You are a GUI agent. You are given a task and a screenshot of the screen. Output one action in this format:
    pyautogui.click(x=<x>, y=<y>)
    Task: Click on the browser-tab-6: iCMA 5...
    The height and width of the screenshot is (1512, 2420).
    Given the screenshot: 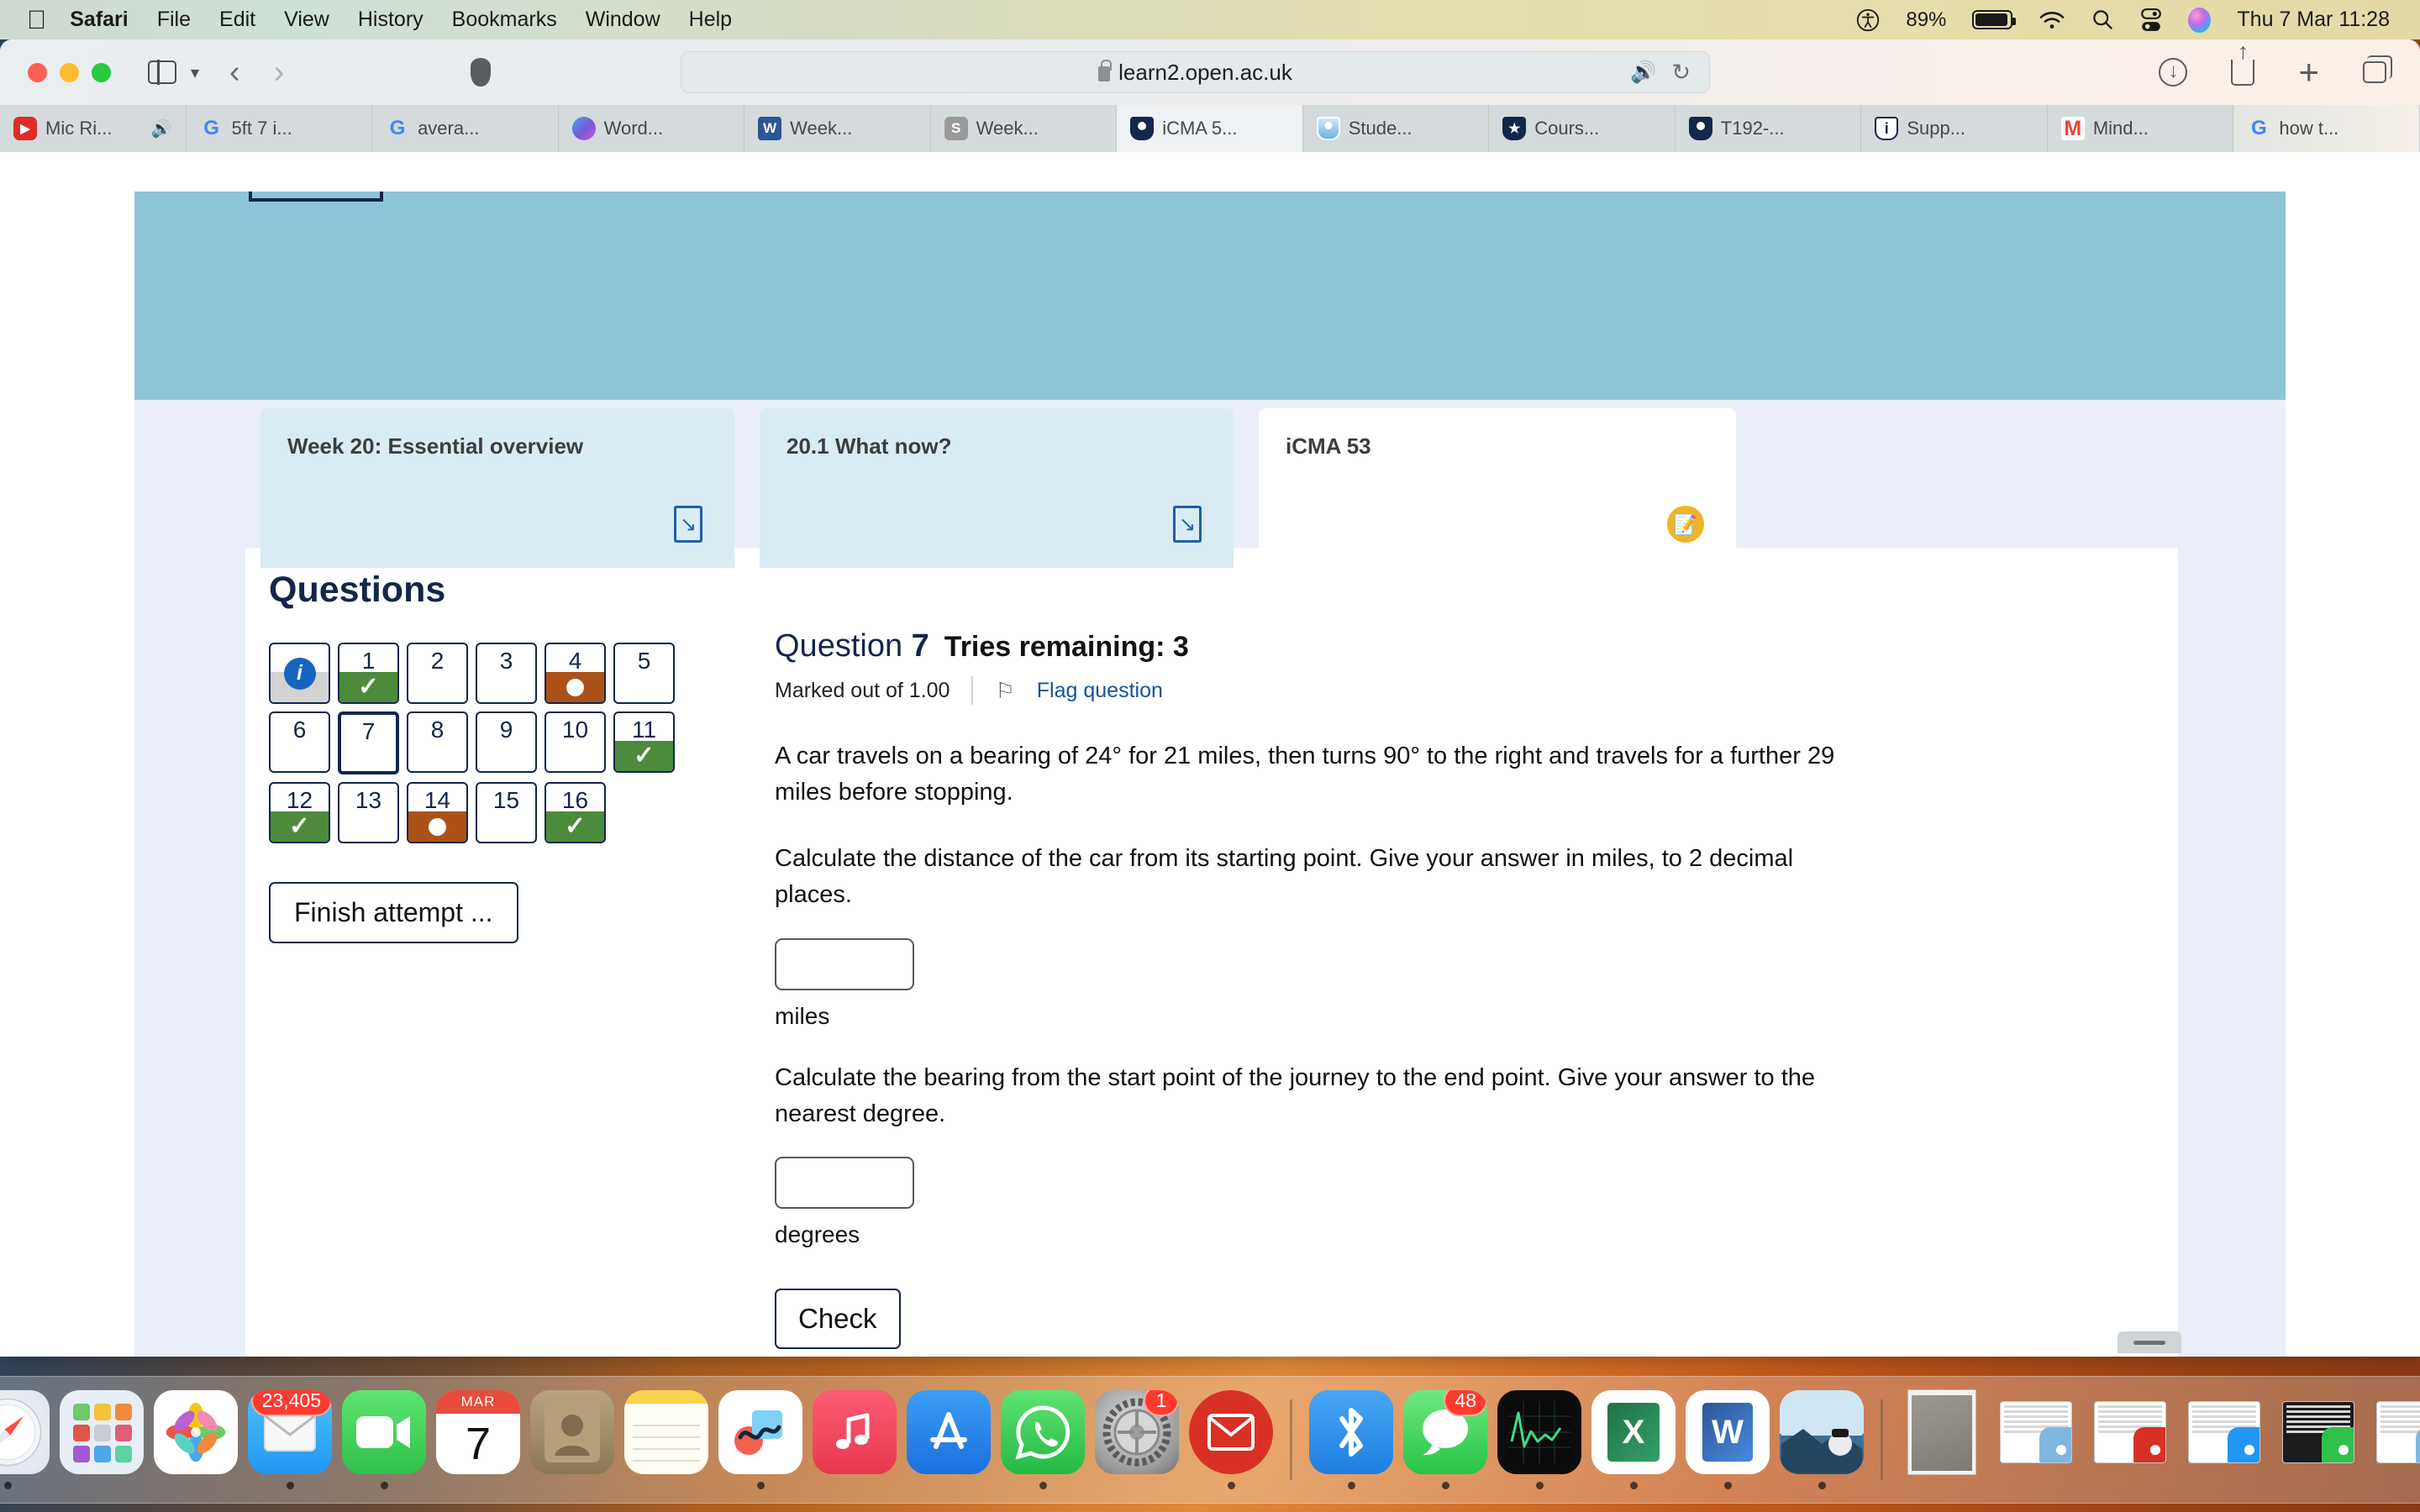 What is the action you would take?
    pyautogui.click(x=1210, y=128)
    